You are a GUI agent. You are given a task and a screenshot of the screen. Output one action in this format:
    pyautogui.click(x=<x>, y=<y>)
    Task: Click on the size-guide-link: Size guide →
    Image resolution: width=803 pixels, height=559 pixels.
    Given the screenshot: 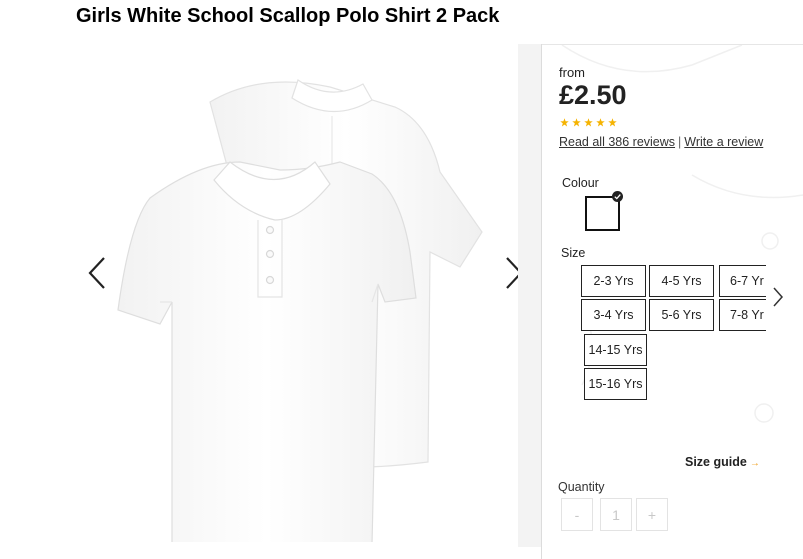 What is the action you would take?
    pyautogui.click(x=722, y=462)
    